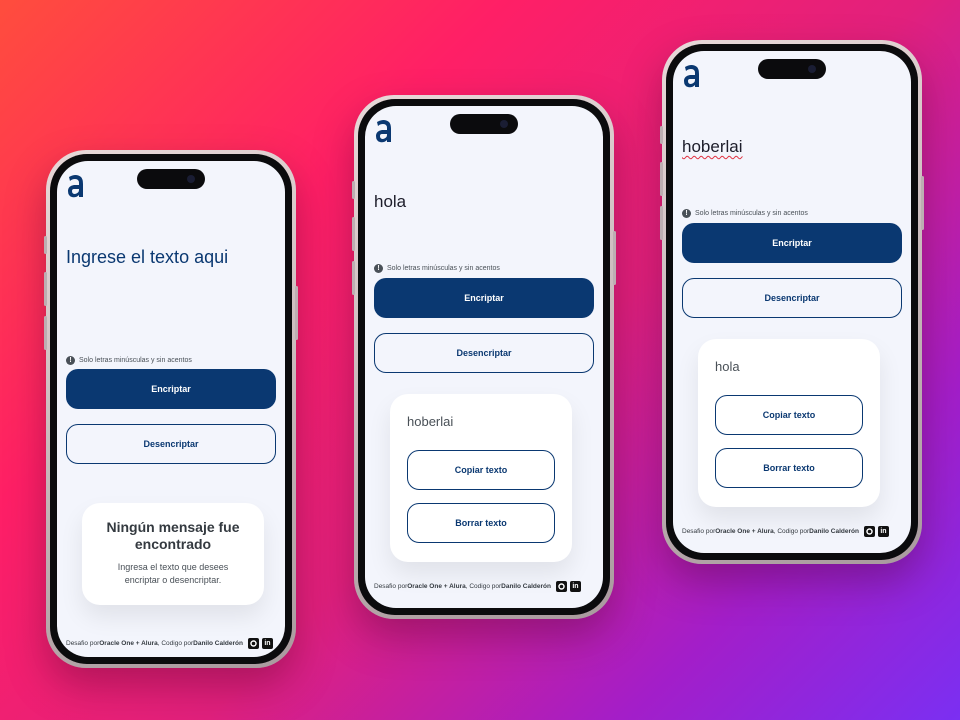  What do you see at coordinates (147, 257) in the screenshot?
I see `text-input: Ingrese el texto aqui` at bounding box center [147, 257].